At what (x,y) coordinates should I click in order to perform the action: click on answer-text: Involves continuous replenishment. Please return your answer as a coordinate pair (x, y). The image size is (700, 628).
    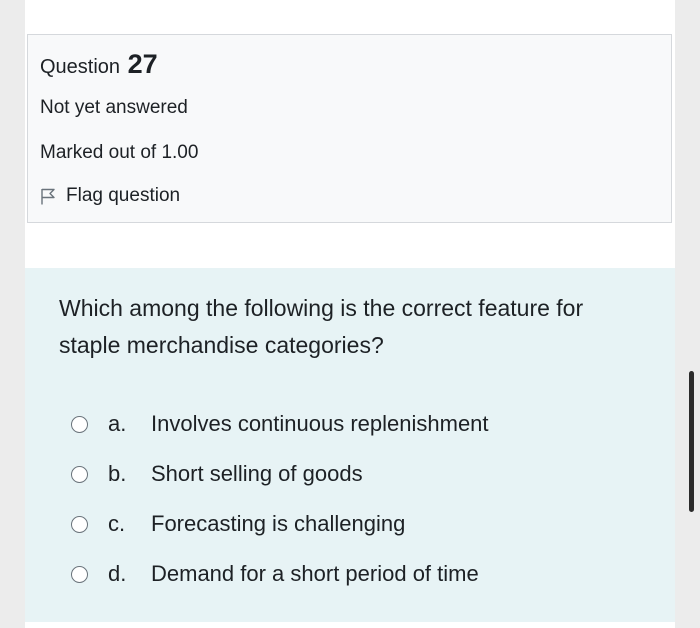
    Looking at the image, I should click on (320, 424).